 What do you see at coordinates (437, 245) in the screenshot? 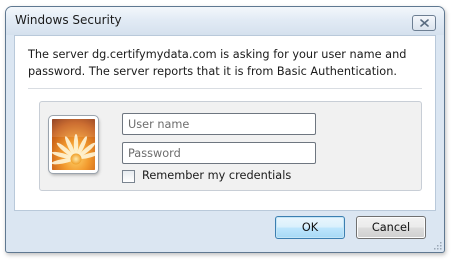
I see `resize-grip-icon` at bounding box center [437, 245].